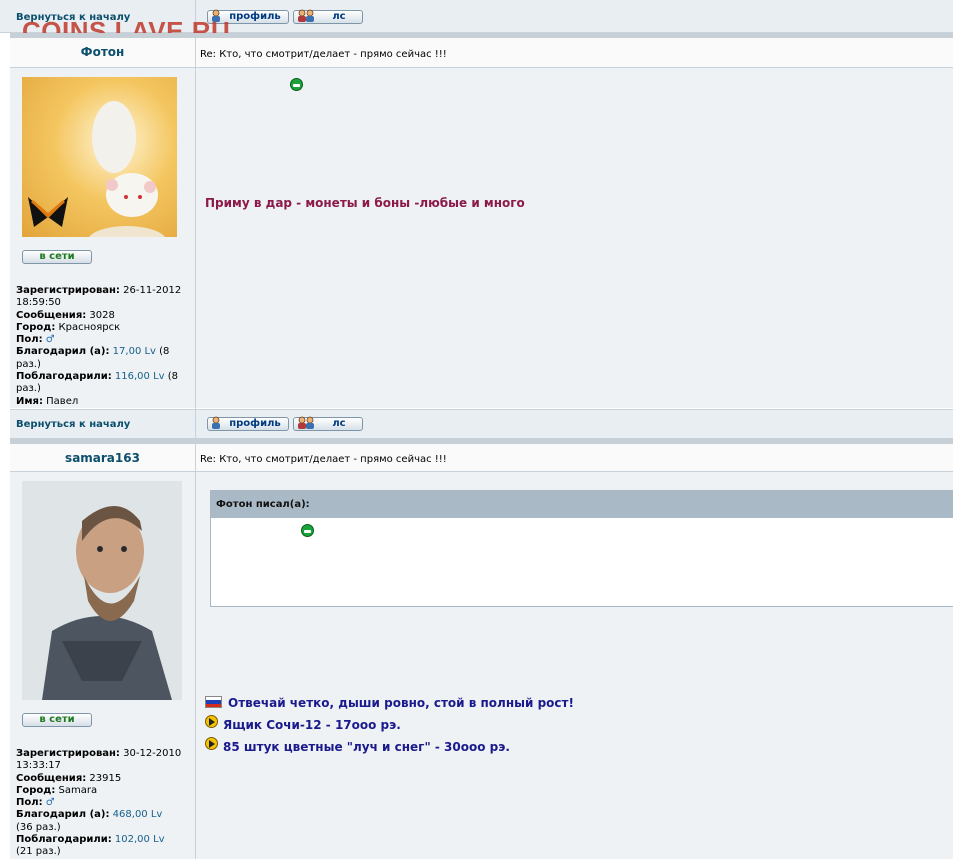 The image size is (953, 859). What do you see at coordinates (134, 351) in the screenshot?
I see `thanked-value: 17,00 Lv` at bounding box center [134, 351].